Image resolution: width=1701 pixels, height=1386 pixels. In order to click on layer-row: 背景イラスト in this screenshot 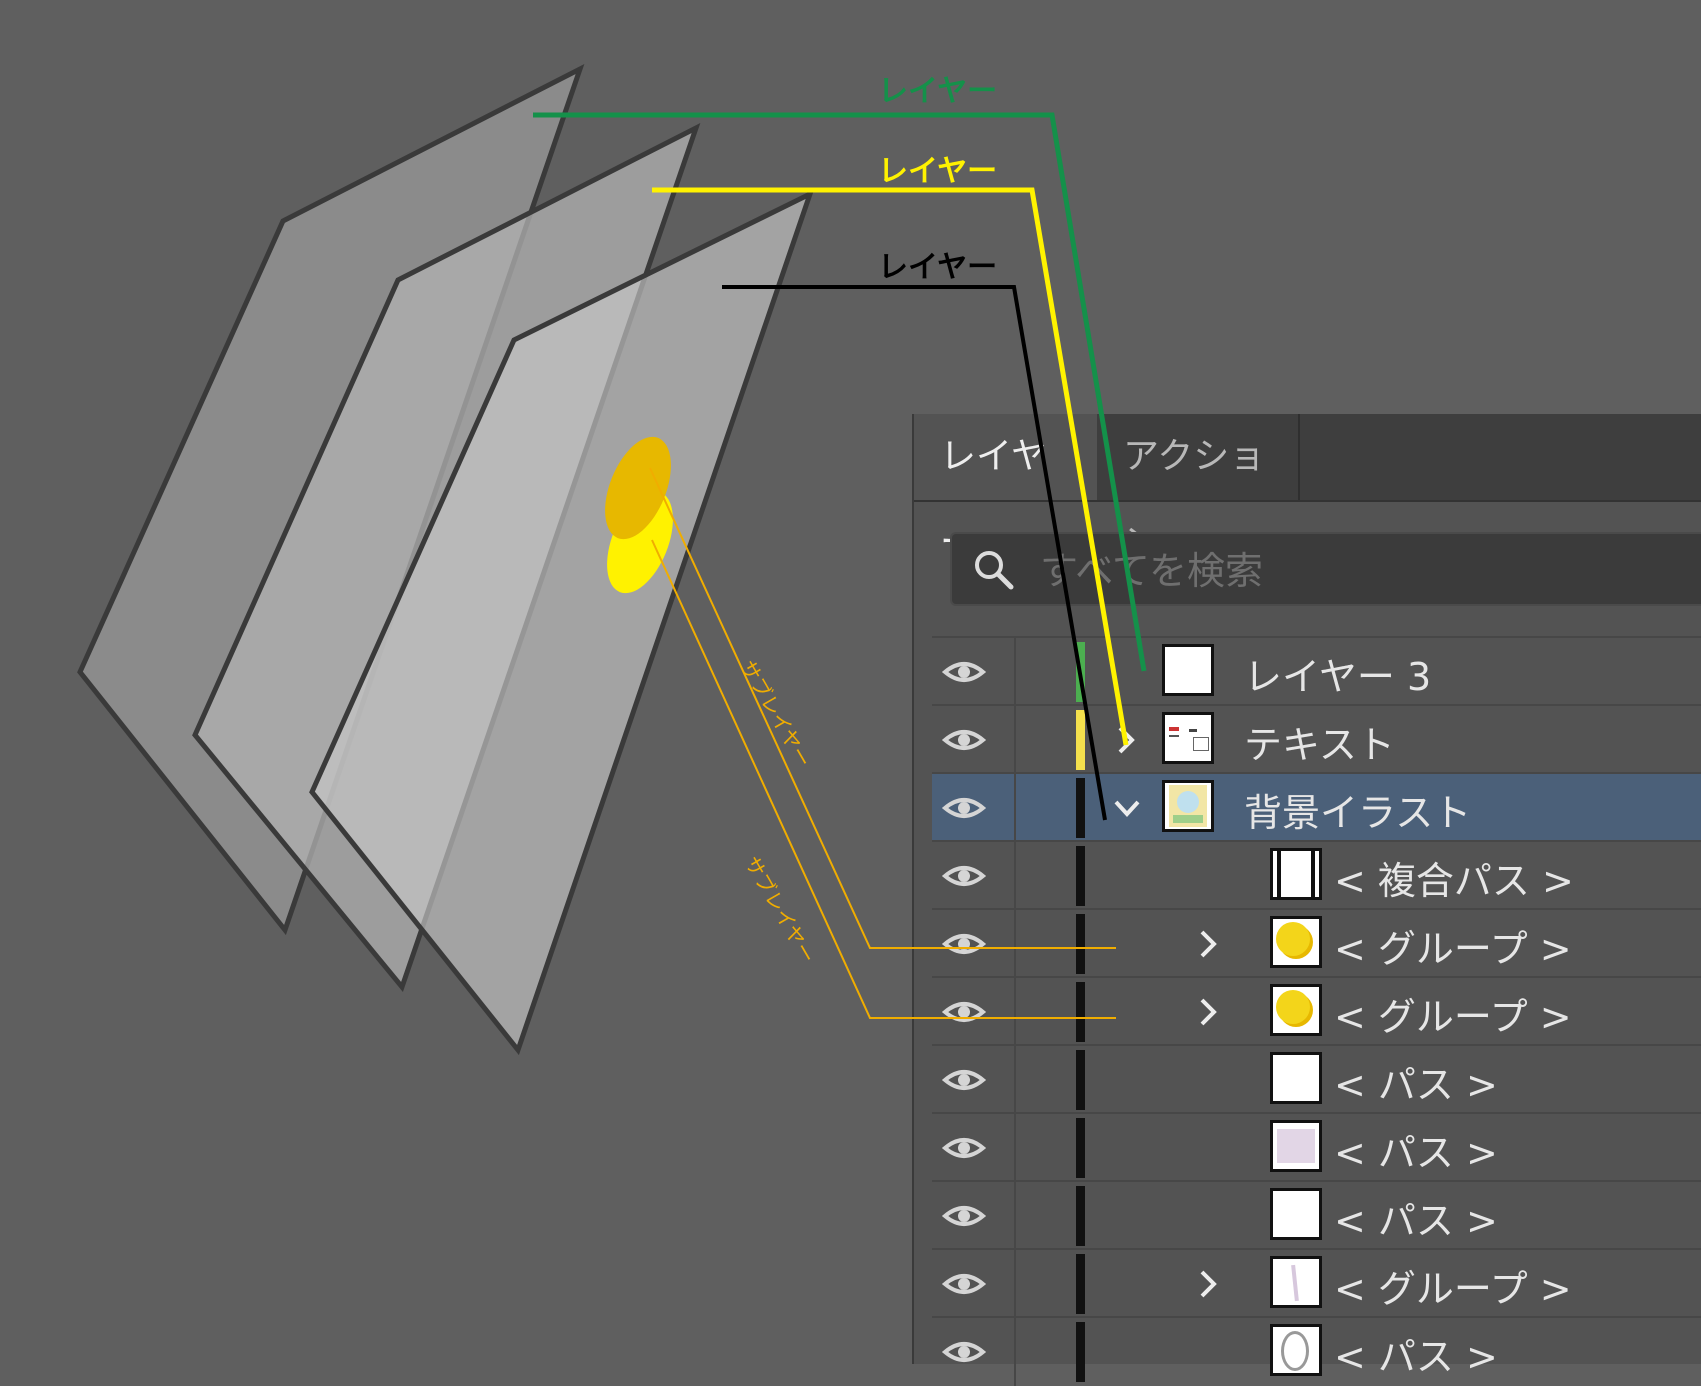, I will do `click(1316, 807)`.